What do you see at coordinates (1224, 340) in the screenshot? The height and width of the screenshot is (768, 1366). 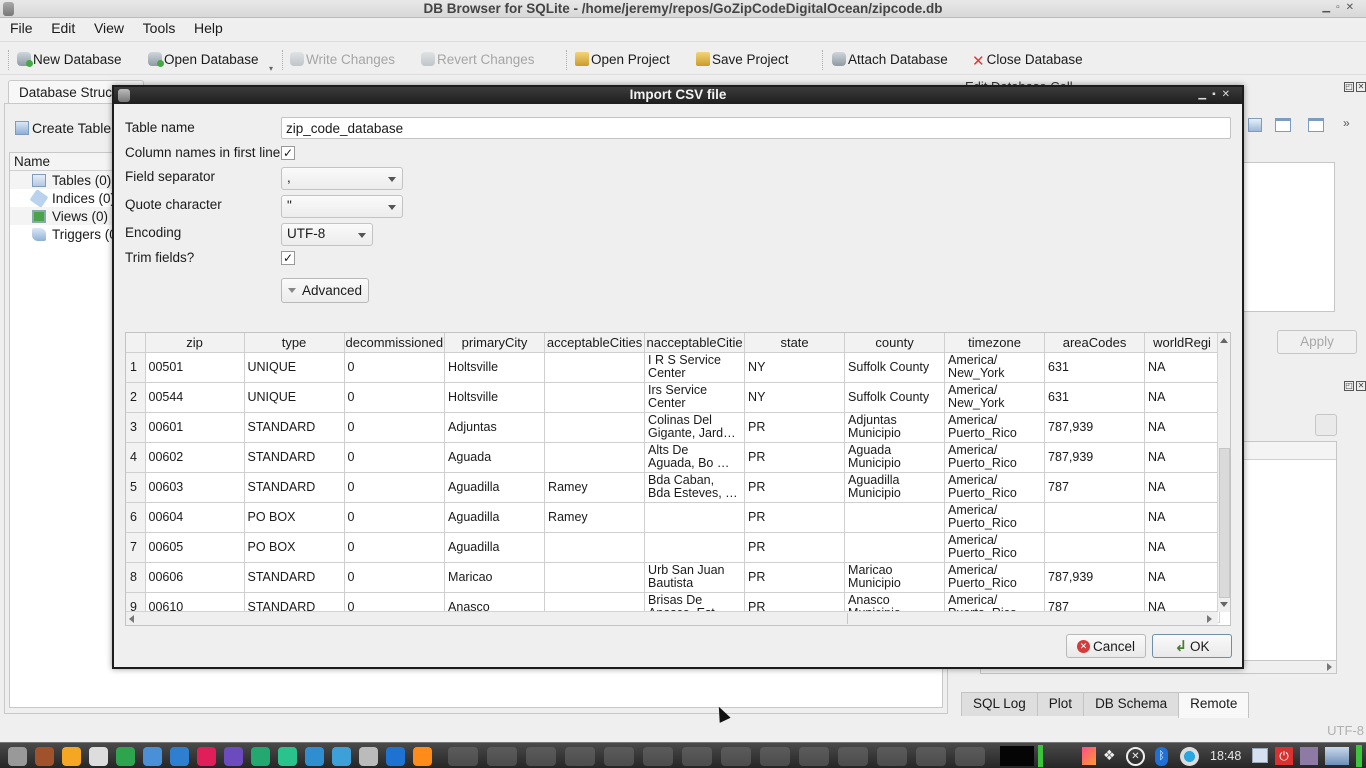 I see `scroll-up-icon` at bounding box center [1224, 340].